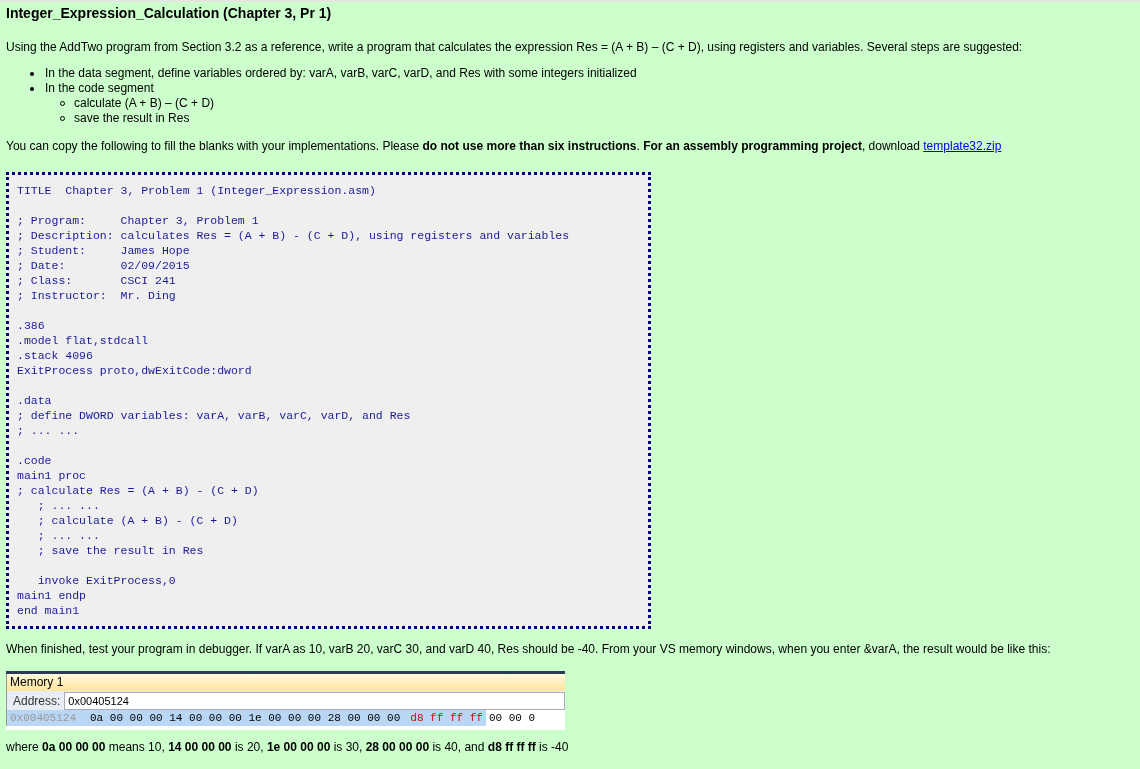 The width and height of the screenshot is (1140, 769). I want to click on address-label: Address:, so click(37, 701).